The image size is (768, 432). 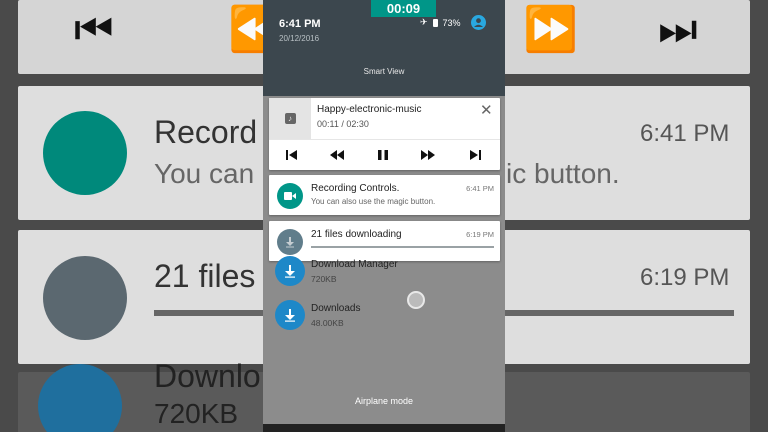 What do you see at coordinates (207, 376) in the screenshot?
I see `bg-dm-title: Downlo` at bounding box center [207, 376].